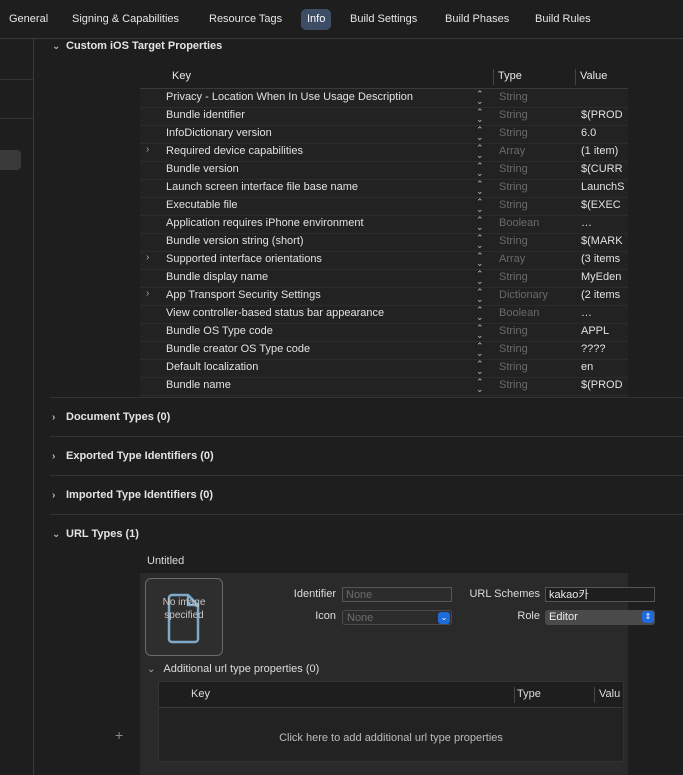 Image resolution: width=683 pixels, height=775 pixels. Describe the element at coordinates (397, 617) in the screenshot. I see `icon-popup: None ⌄` at that location.